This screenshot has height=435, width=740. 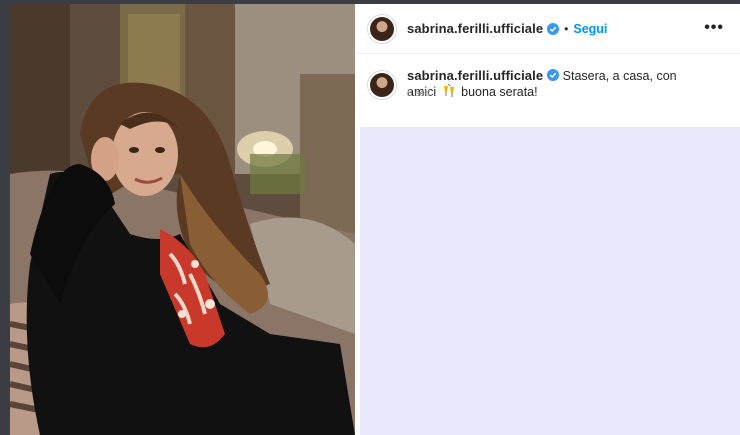 What do you see at coordinates (499, 92) in the screenshot?
I see `caption-message-tail: buona serata!` at bounding box center [499, 92].